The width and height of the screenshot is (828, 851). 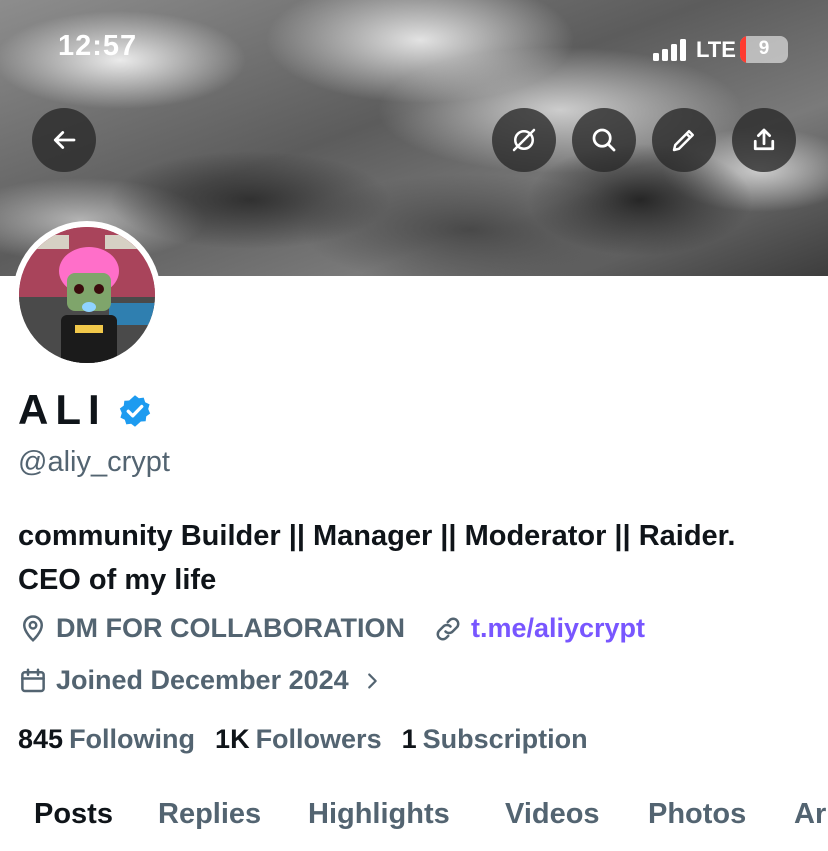 I want to click on chevron-right-icon, so click(x=372, y=680).